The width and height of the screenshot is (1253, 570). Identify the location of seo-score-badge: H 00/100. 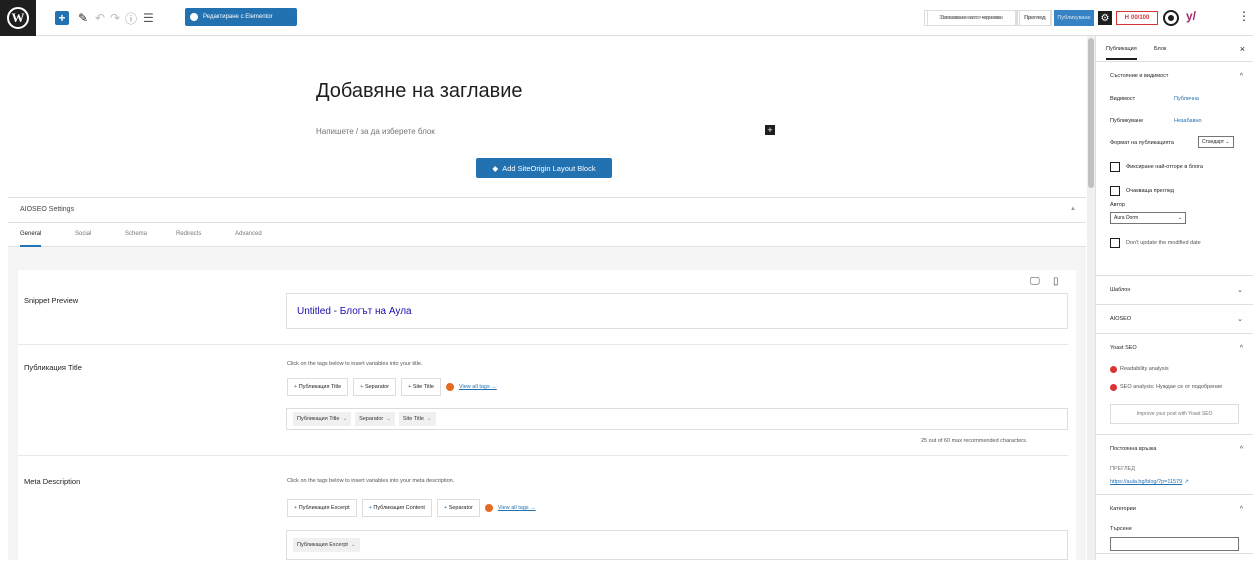
(1137, 18).